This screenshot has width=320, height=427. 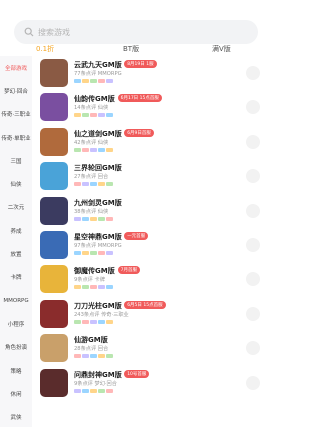 I want to click on tab-vip: 满V版, so click(x=221, y=49).